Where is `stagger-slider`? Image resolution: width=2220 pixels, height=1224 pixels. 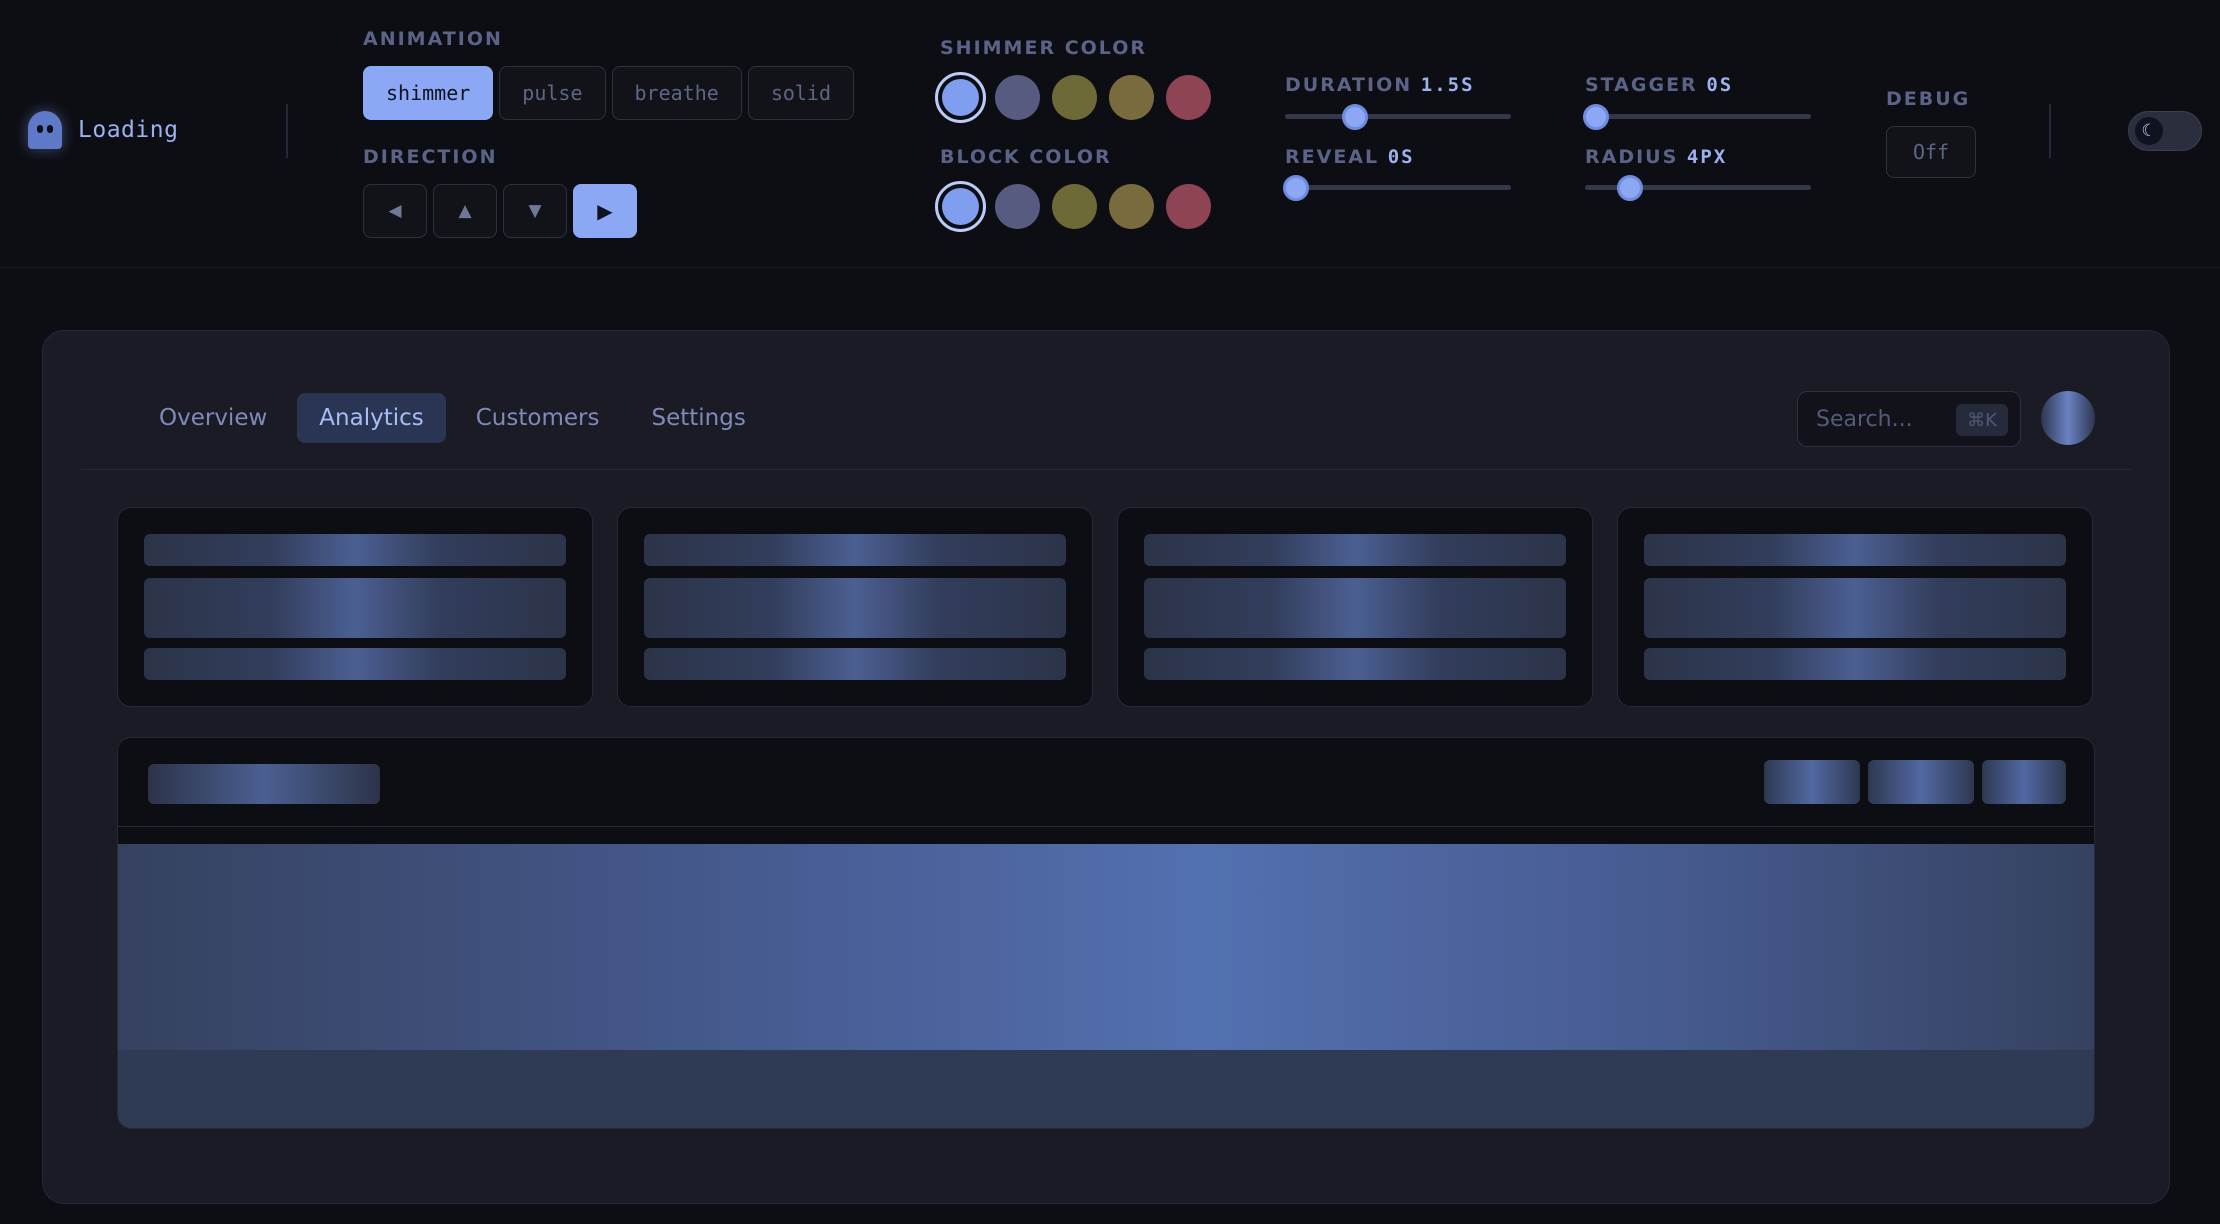 stagger-slider is located at coordinates (1697, 117).